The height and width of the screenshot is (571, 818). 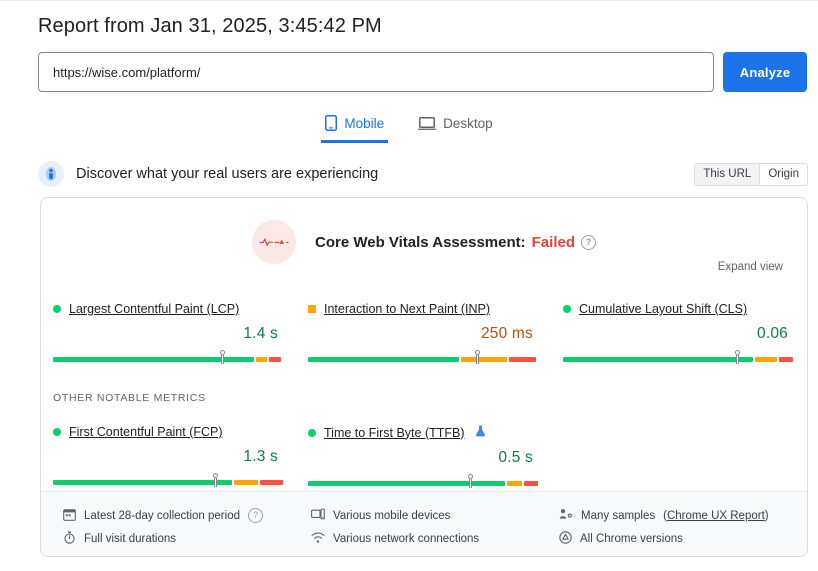 What do you see at coordinates (783, 174) in the screenshot?
I see `scope-origin-button: Origin` at bounding box center [783, 174].